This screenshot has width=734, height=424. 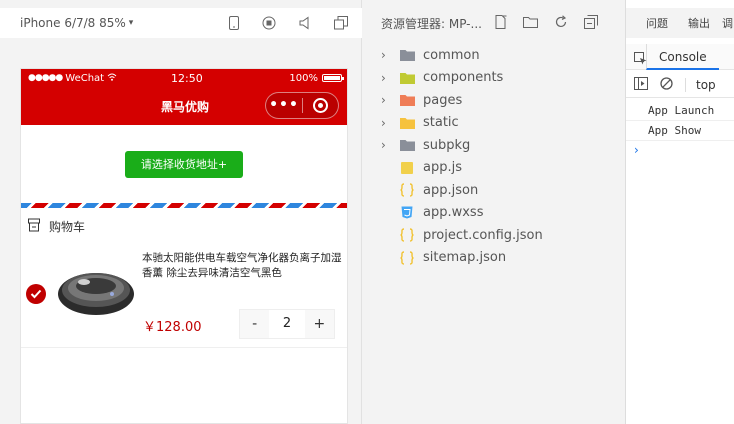 I want to click on capsule-menu: •••, so click(x=302, y=105).